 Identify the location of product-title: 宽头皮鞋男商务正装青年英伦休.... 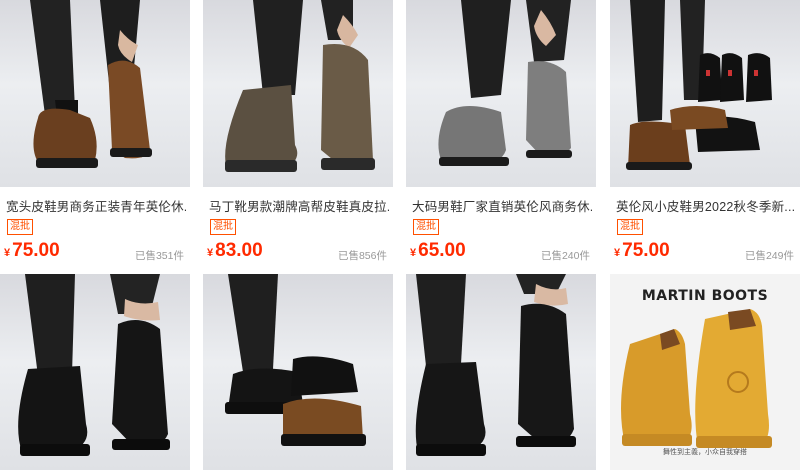
(96, 205).